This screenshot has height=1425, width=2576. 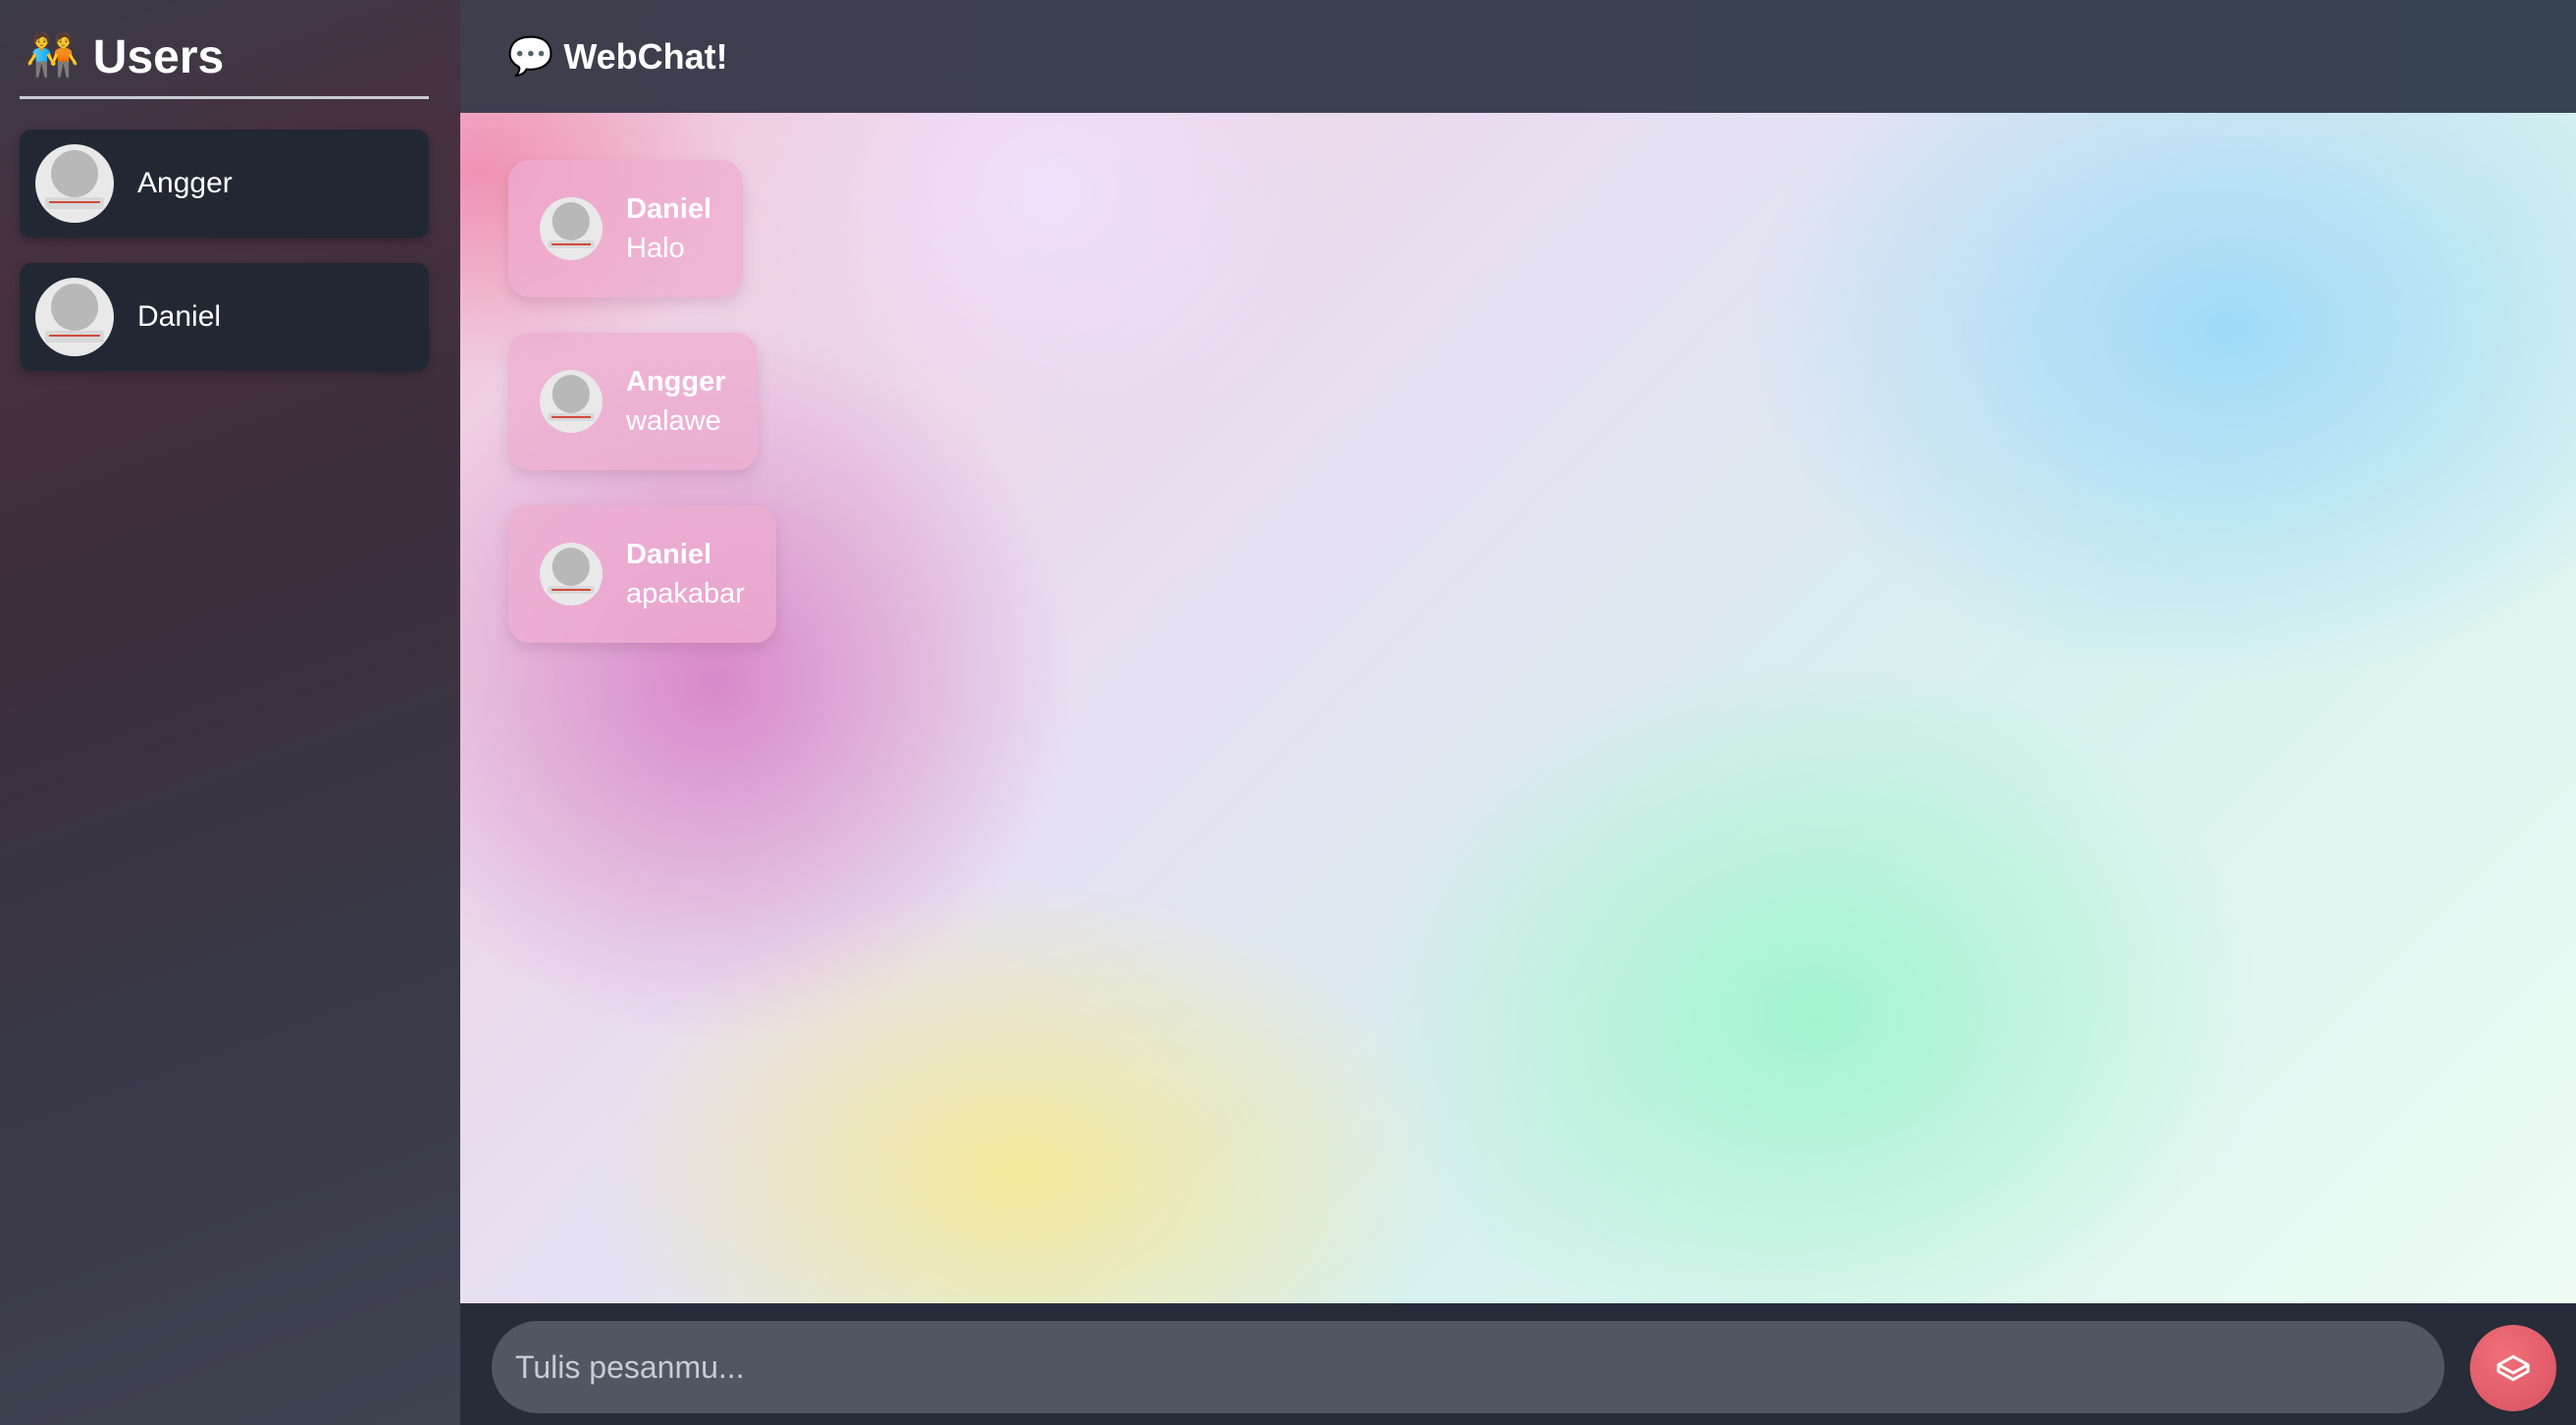 What do you see at coordinates (1518, 56) in the screenshot?
I see `chat-header: 💬 WebChat!` at bounding box center [1518, 56].